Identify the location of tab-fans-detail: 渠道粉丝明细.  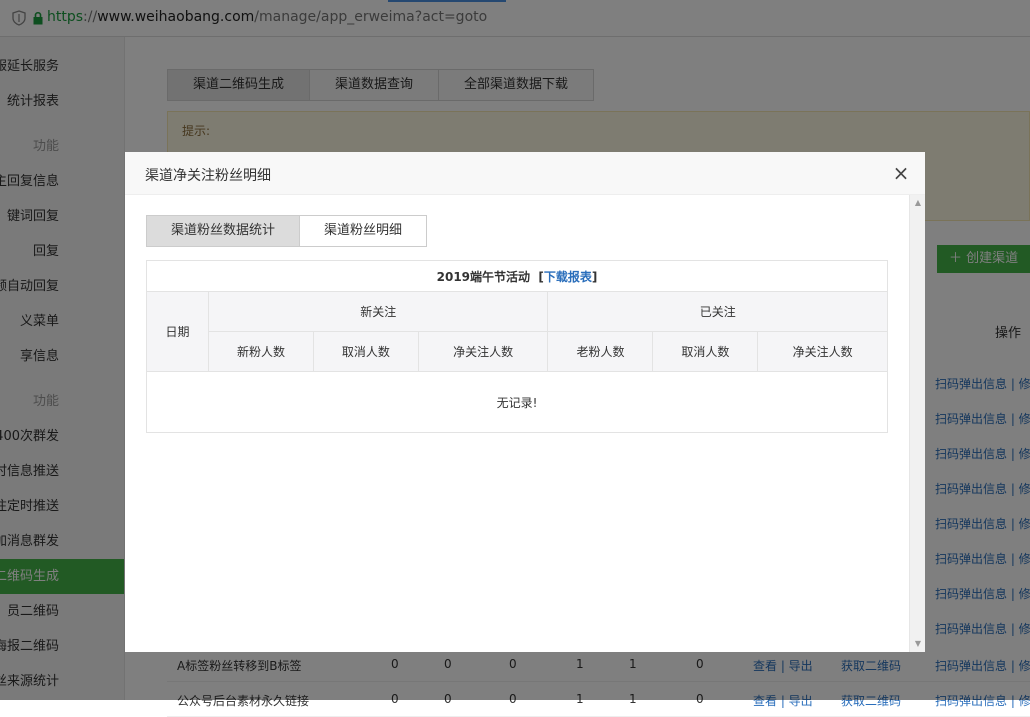
(363, 231).